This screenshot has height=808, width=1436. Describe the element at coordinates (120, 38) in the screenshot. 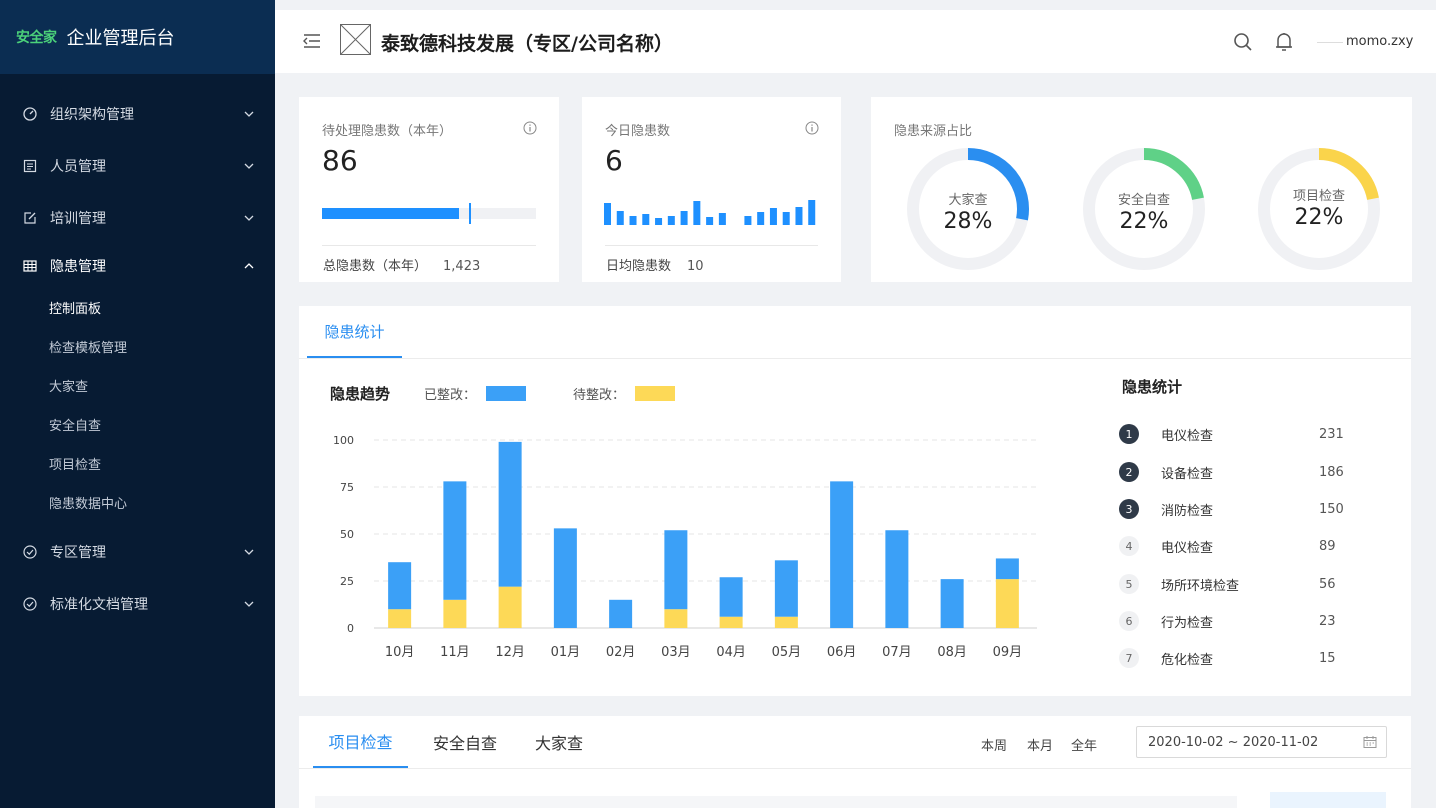

I see `brand-title: 企业管理后台` at that location.